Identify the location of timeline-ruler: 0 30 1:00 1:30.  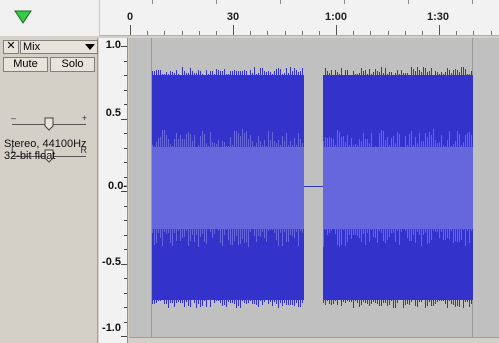
(249, 18).